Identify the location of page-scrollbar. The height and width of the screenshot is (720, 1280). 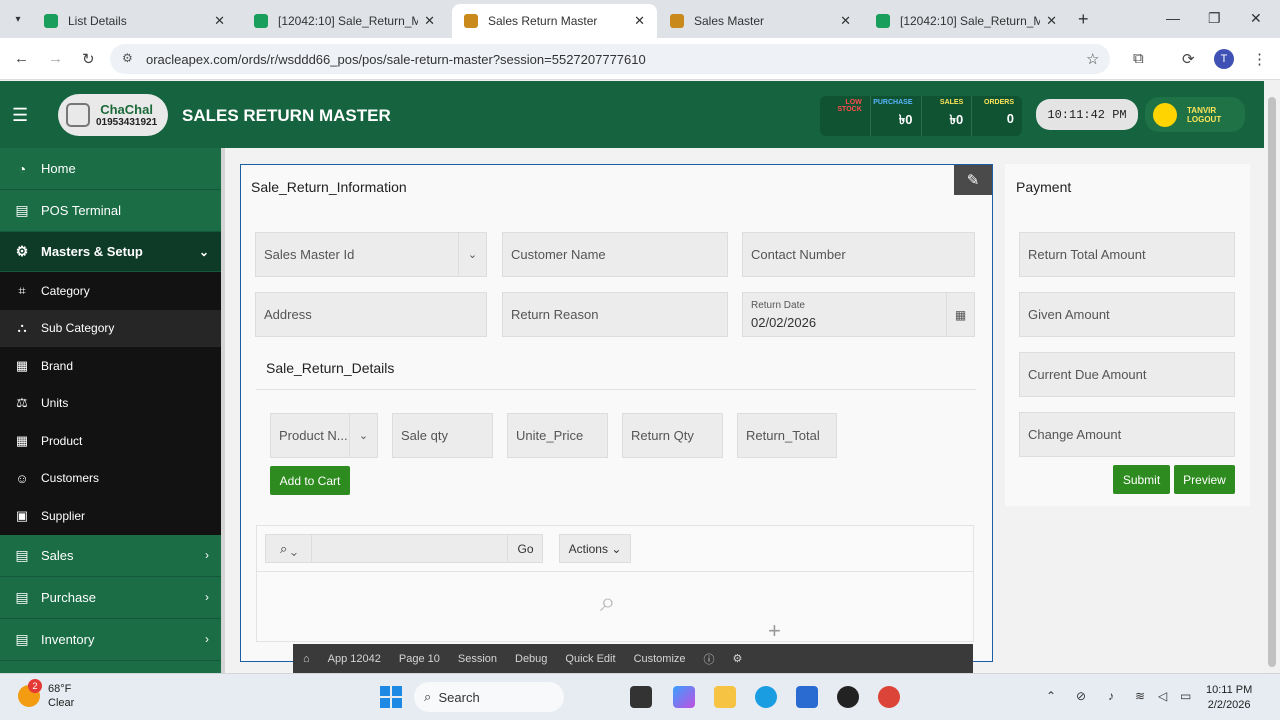
(1272, 377).